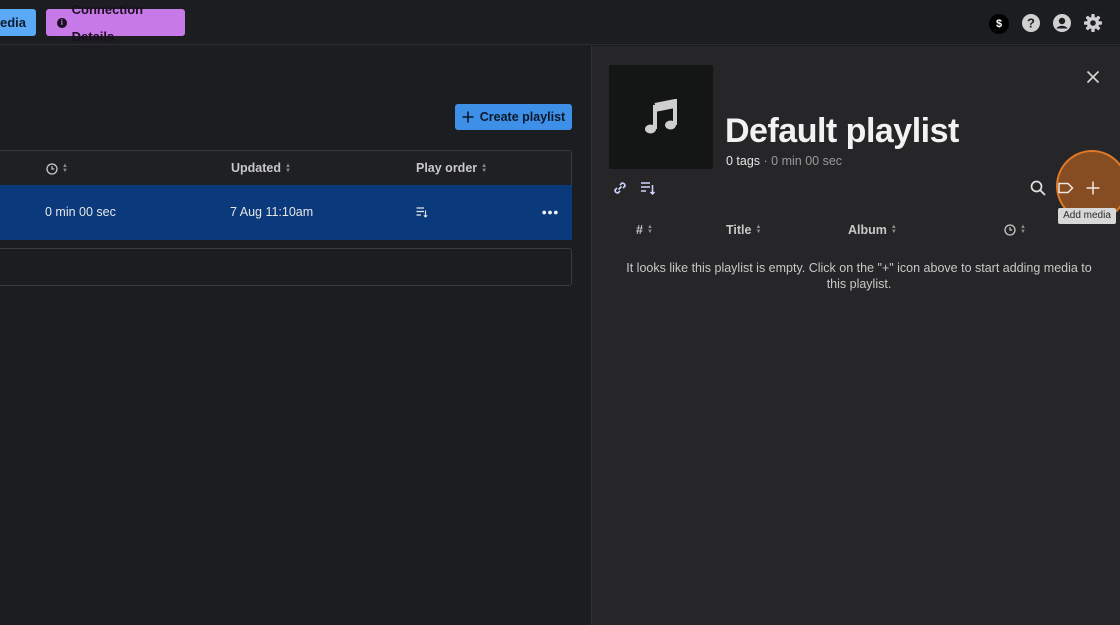 The image size is (1120, 625). Describe the element at coordinates (1093, 23) in the screenshot. I see `settings-icon` at that location.